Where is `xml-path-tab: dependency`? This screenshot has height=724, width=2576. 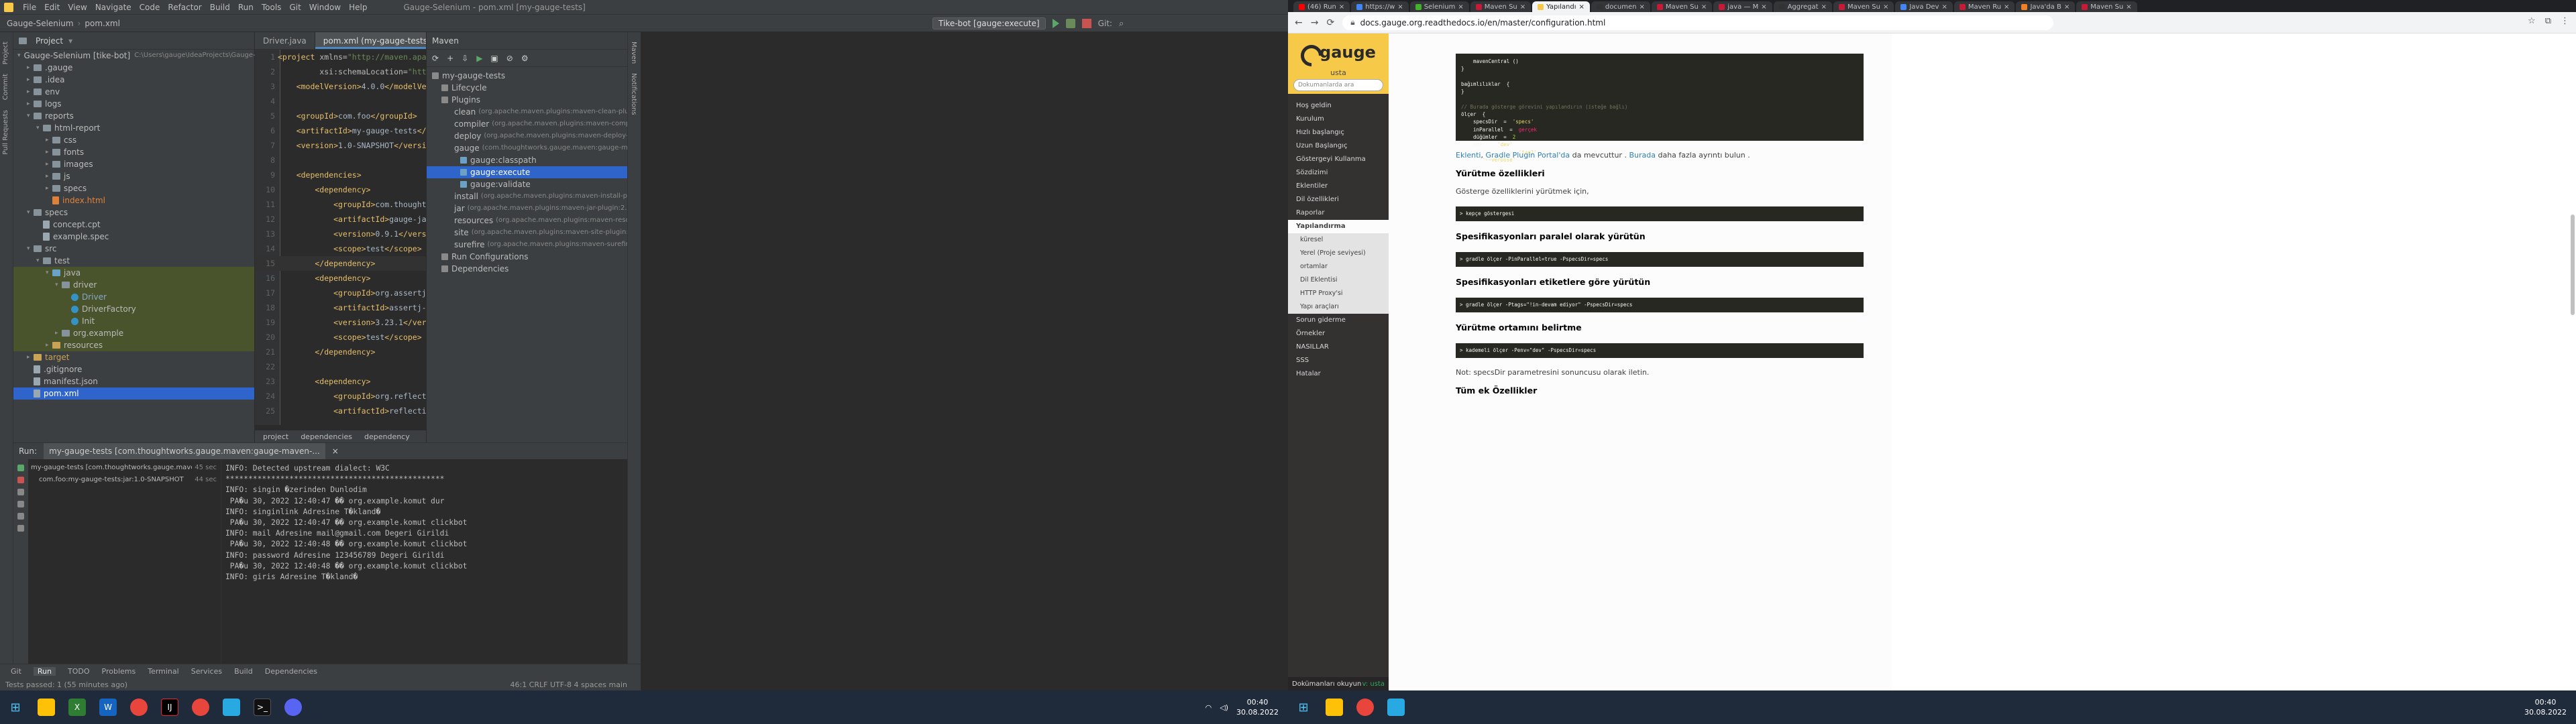
xml-path-tab: dependency is located at coordinates (387, 436).